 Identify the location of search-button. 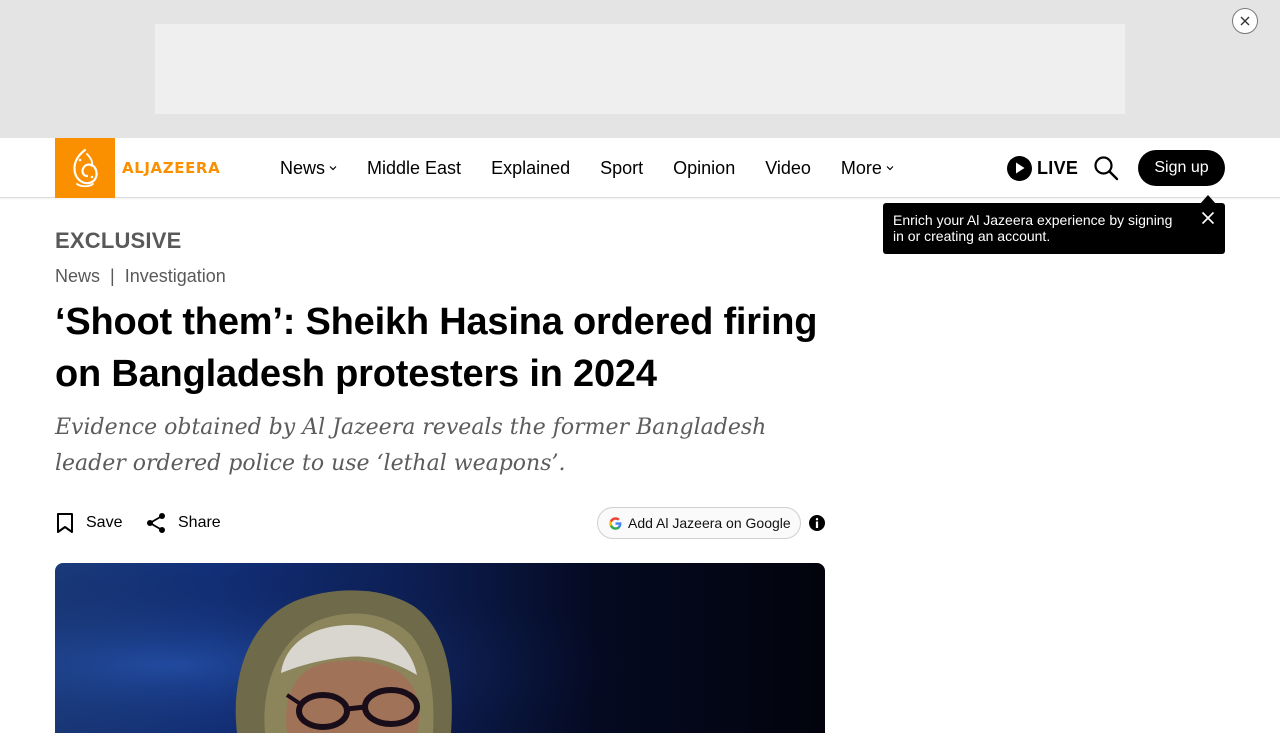
(1106, 168).